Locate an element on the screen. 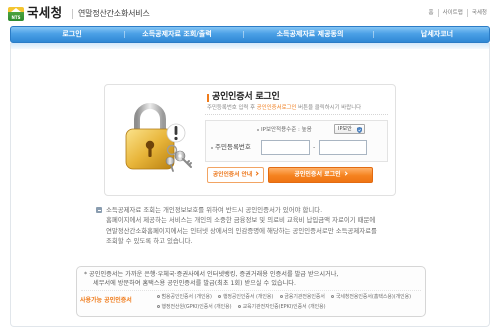 The image size is (500, 333). cert-login-button-label: 공인인증서 로그인 is located at coordinates (317, 174).